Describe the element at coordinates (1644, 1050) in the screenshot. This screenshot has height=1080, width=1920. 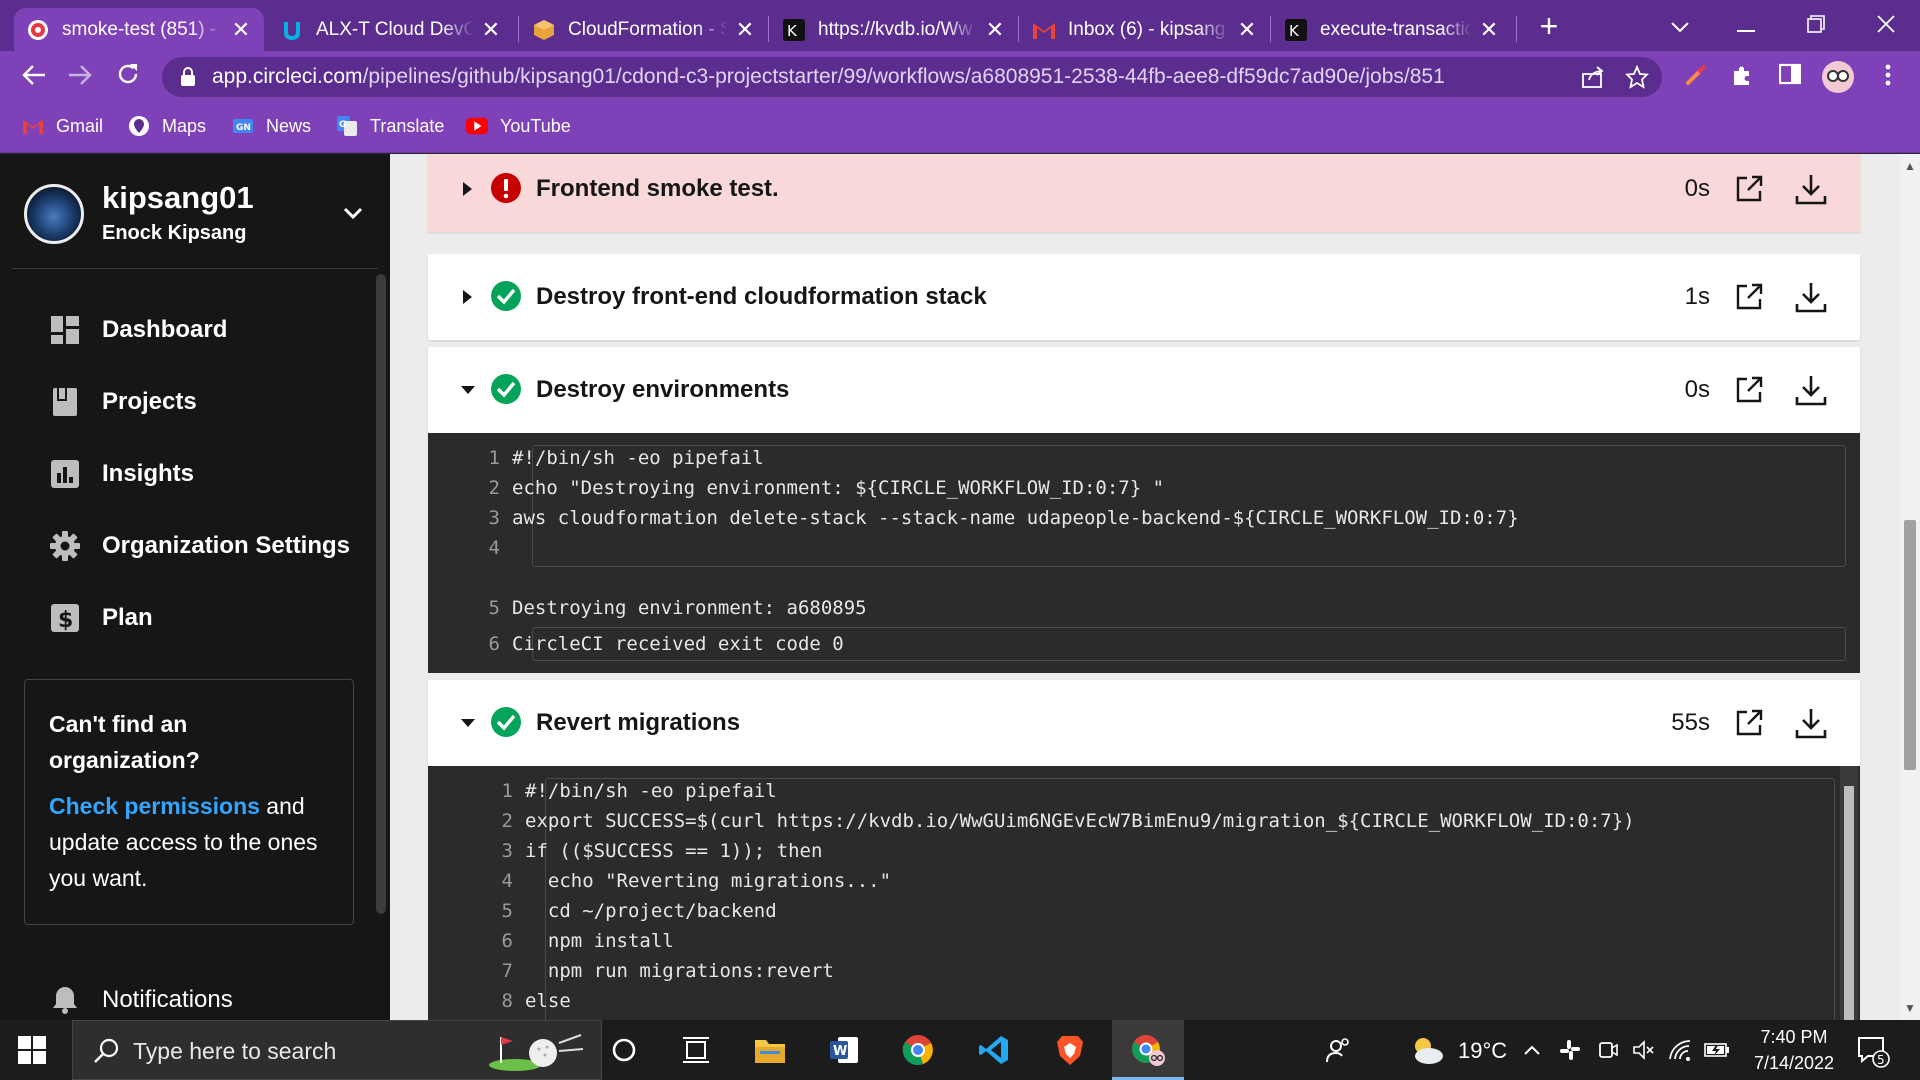
I see `volume-muted-icon` at that location.